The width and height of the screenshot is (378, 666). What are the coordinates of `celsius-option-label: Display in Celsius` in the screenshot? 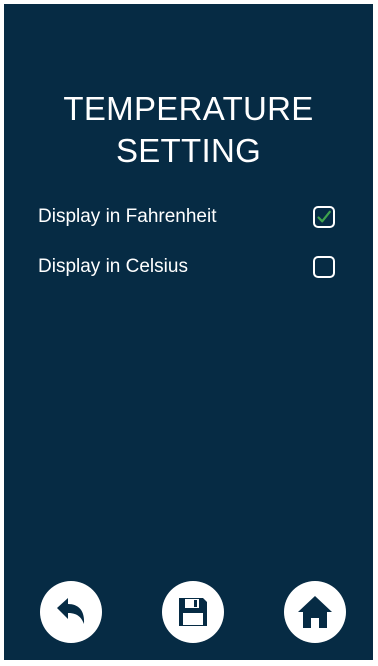 It's located at (113, 266).